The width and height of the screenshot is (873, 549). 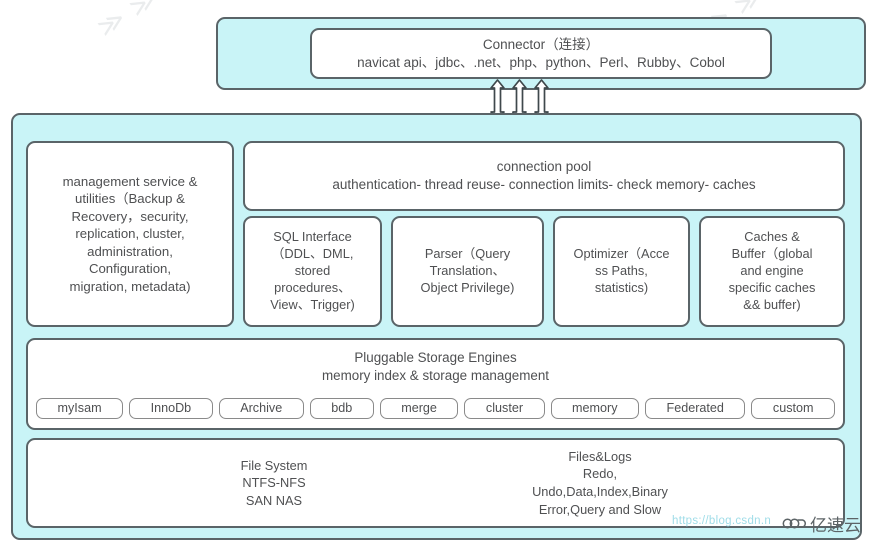 I want to click on optimizer-label: Optimizer（Acce ss Paths, statistics), so click(x=621, y=270).